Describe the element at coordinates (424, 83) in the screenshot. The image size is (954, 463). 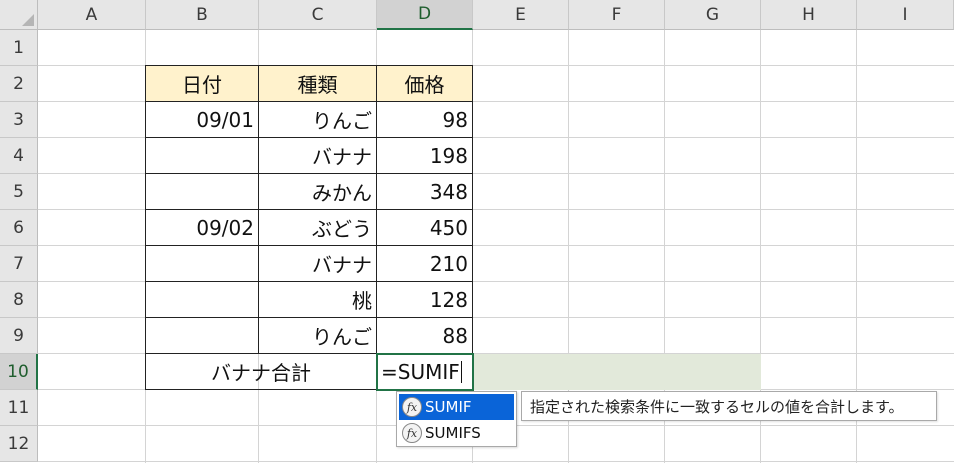
I see `table-header-cell: 価格` at that location.